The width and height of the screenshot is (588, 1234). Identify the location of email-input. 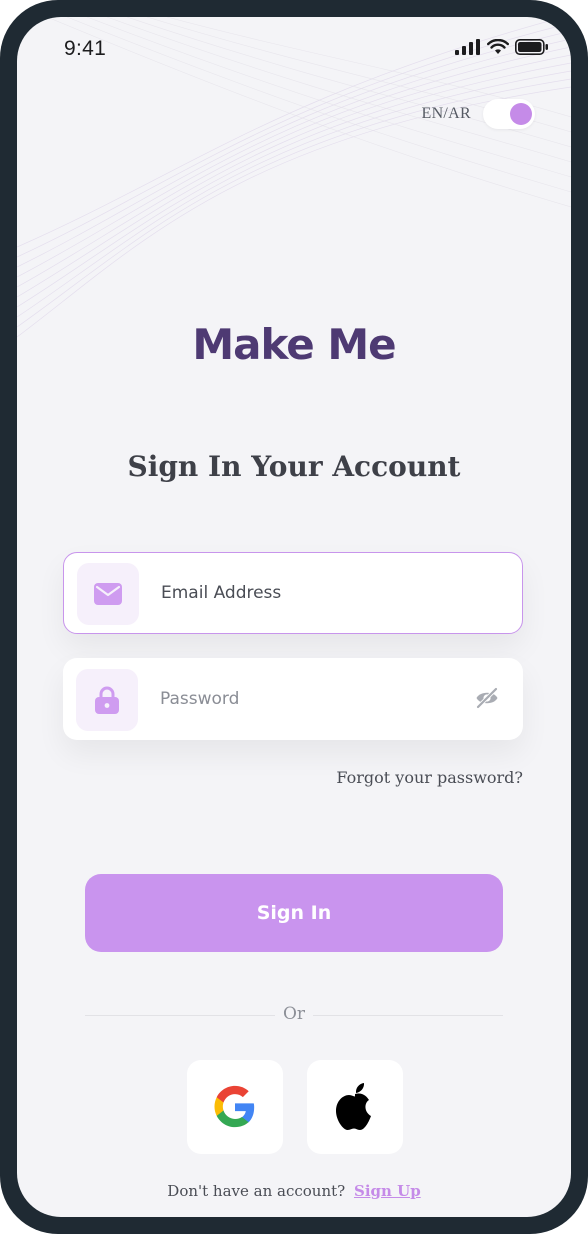
(321, 593).